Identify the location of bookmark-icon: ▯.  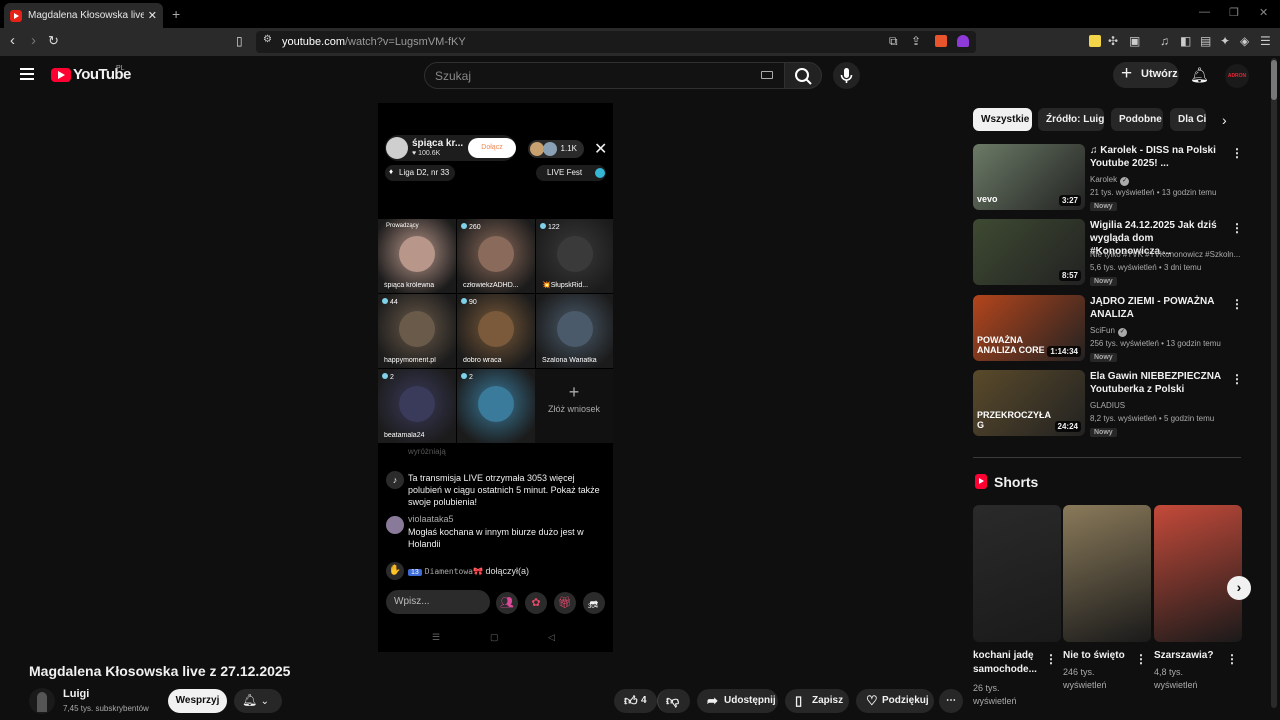
(239, 41).